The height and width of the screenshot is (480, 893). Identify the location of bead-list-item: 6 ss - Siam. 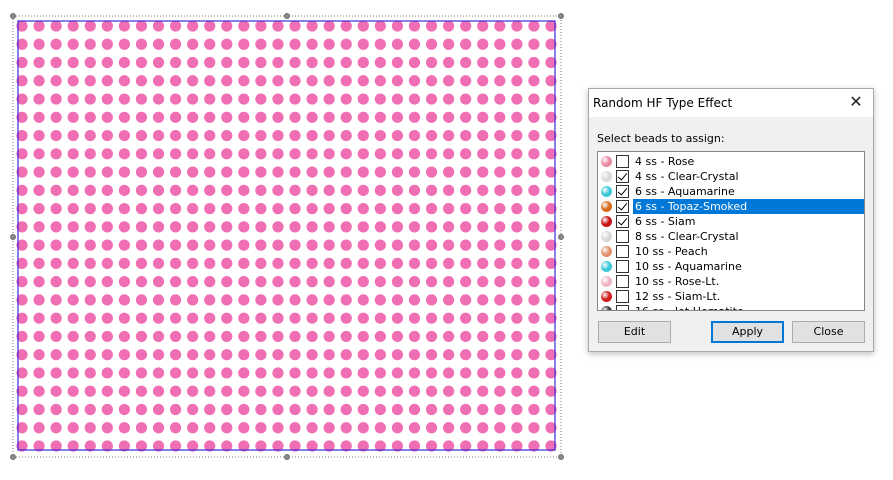
(731, 221).